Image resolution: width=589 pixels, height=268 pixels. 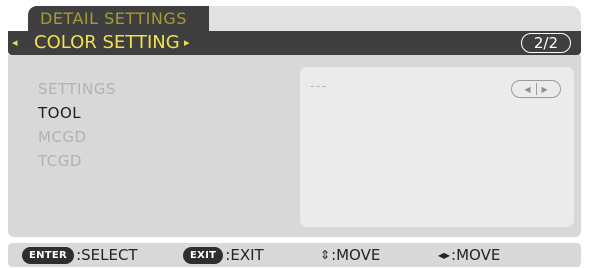 I want to click on menu-item-mcgd: MCGD, so click(x=62, y=137).